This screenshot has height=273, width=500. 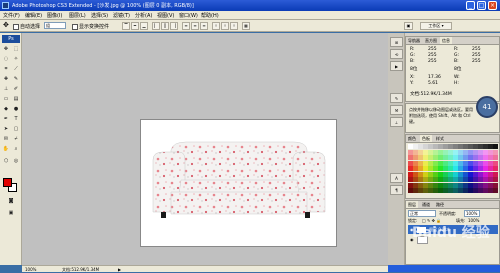 I want to click on info-y-label: Y:, so click(x=412, y=83).